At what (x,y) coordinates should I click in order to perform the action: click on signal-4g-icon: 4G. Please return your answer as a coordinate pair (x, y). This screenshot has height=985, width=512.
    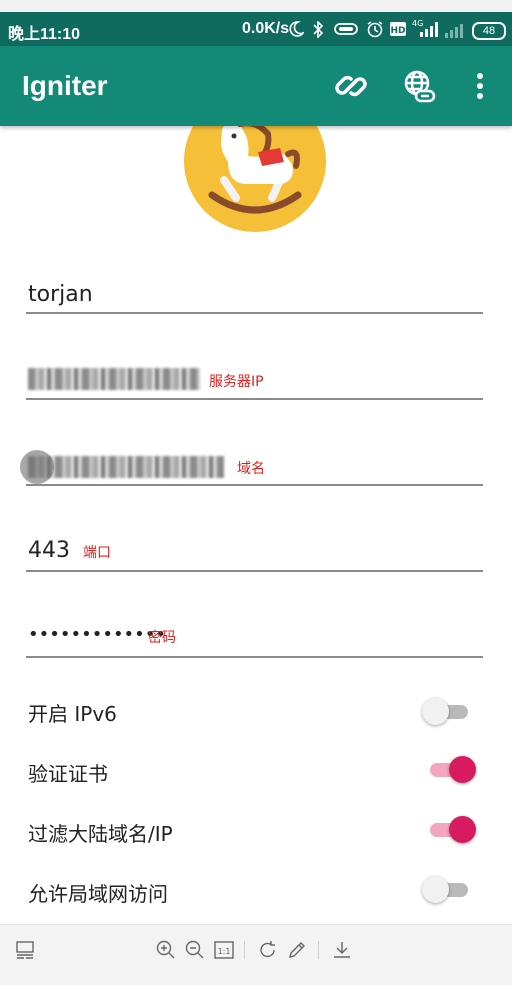
    Looking at the image, I should click on (425, 28).